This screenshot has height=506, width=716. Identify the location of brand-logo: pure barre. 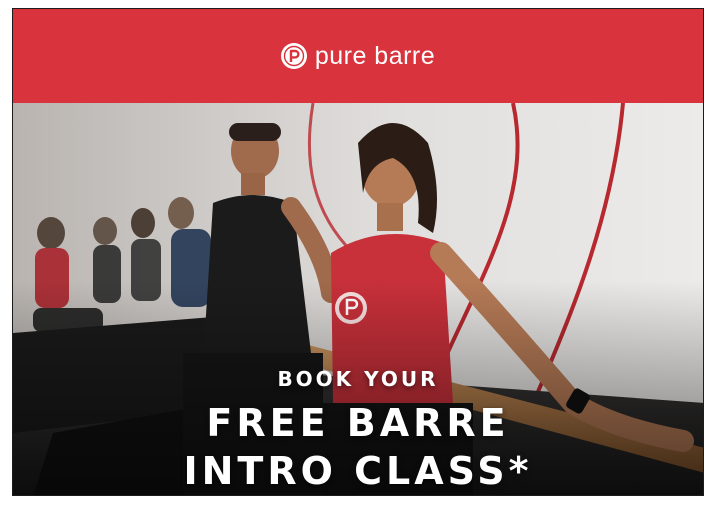
(358, 56).